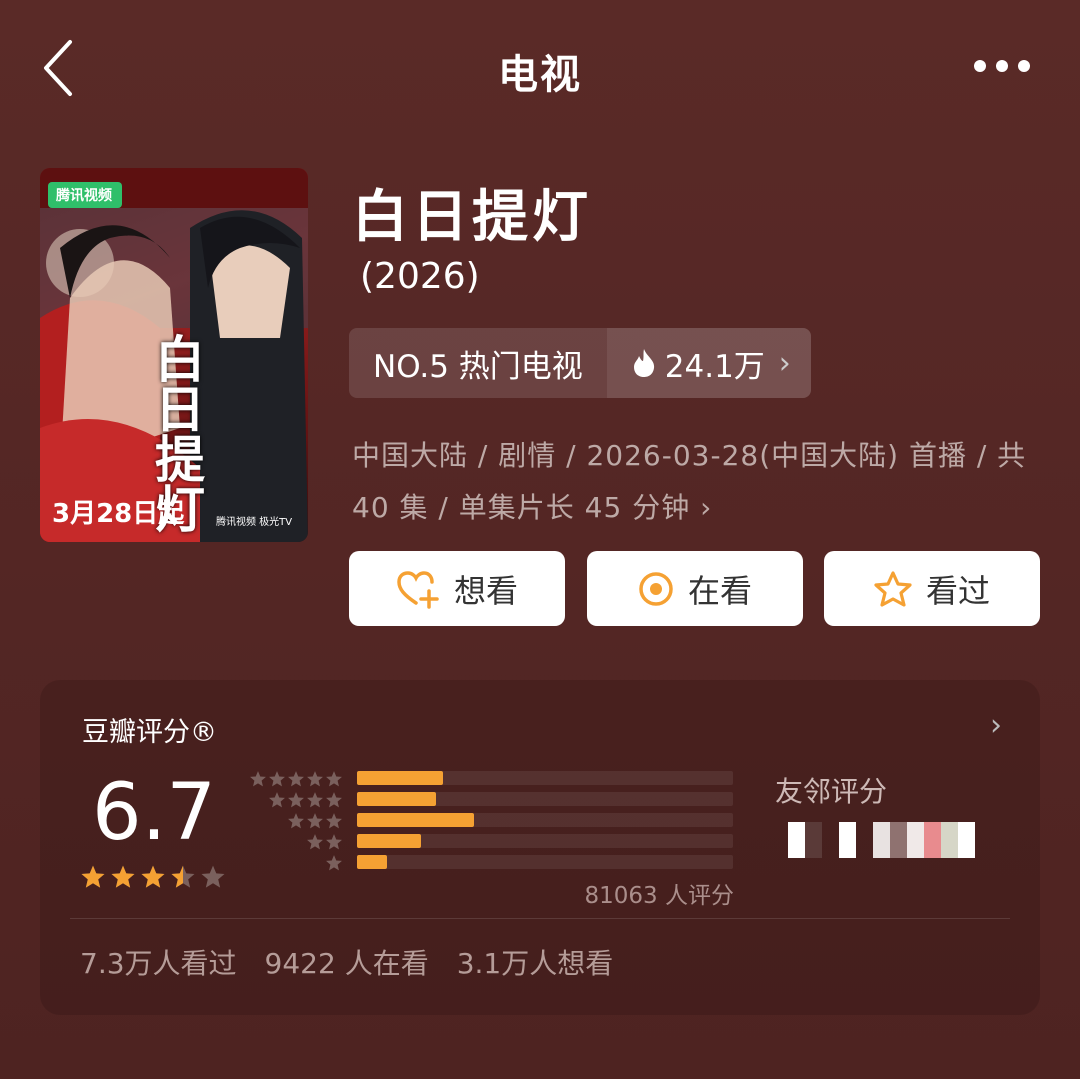 The image size is (1080, 1079). What do you see at coordinates (400, 778) in the screenshot?
I see `distribution-bar-5-star` at bounding box center [400, 778].